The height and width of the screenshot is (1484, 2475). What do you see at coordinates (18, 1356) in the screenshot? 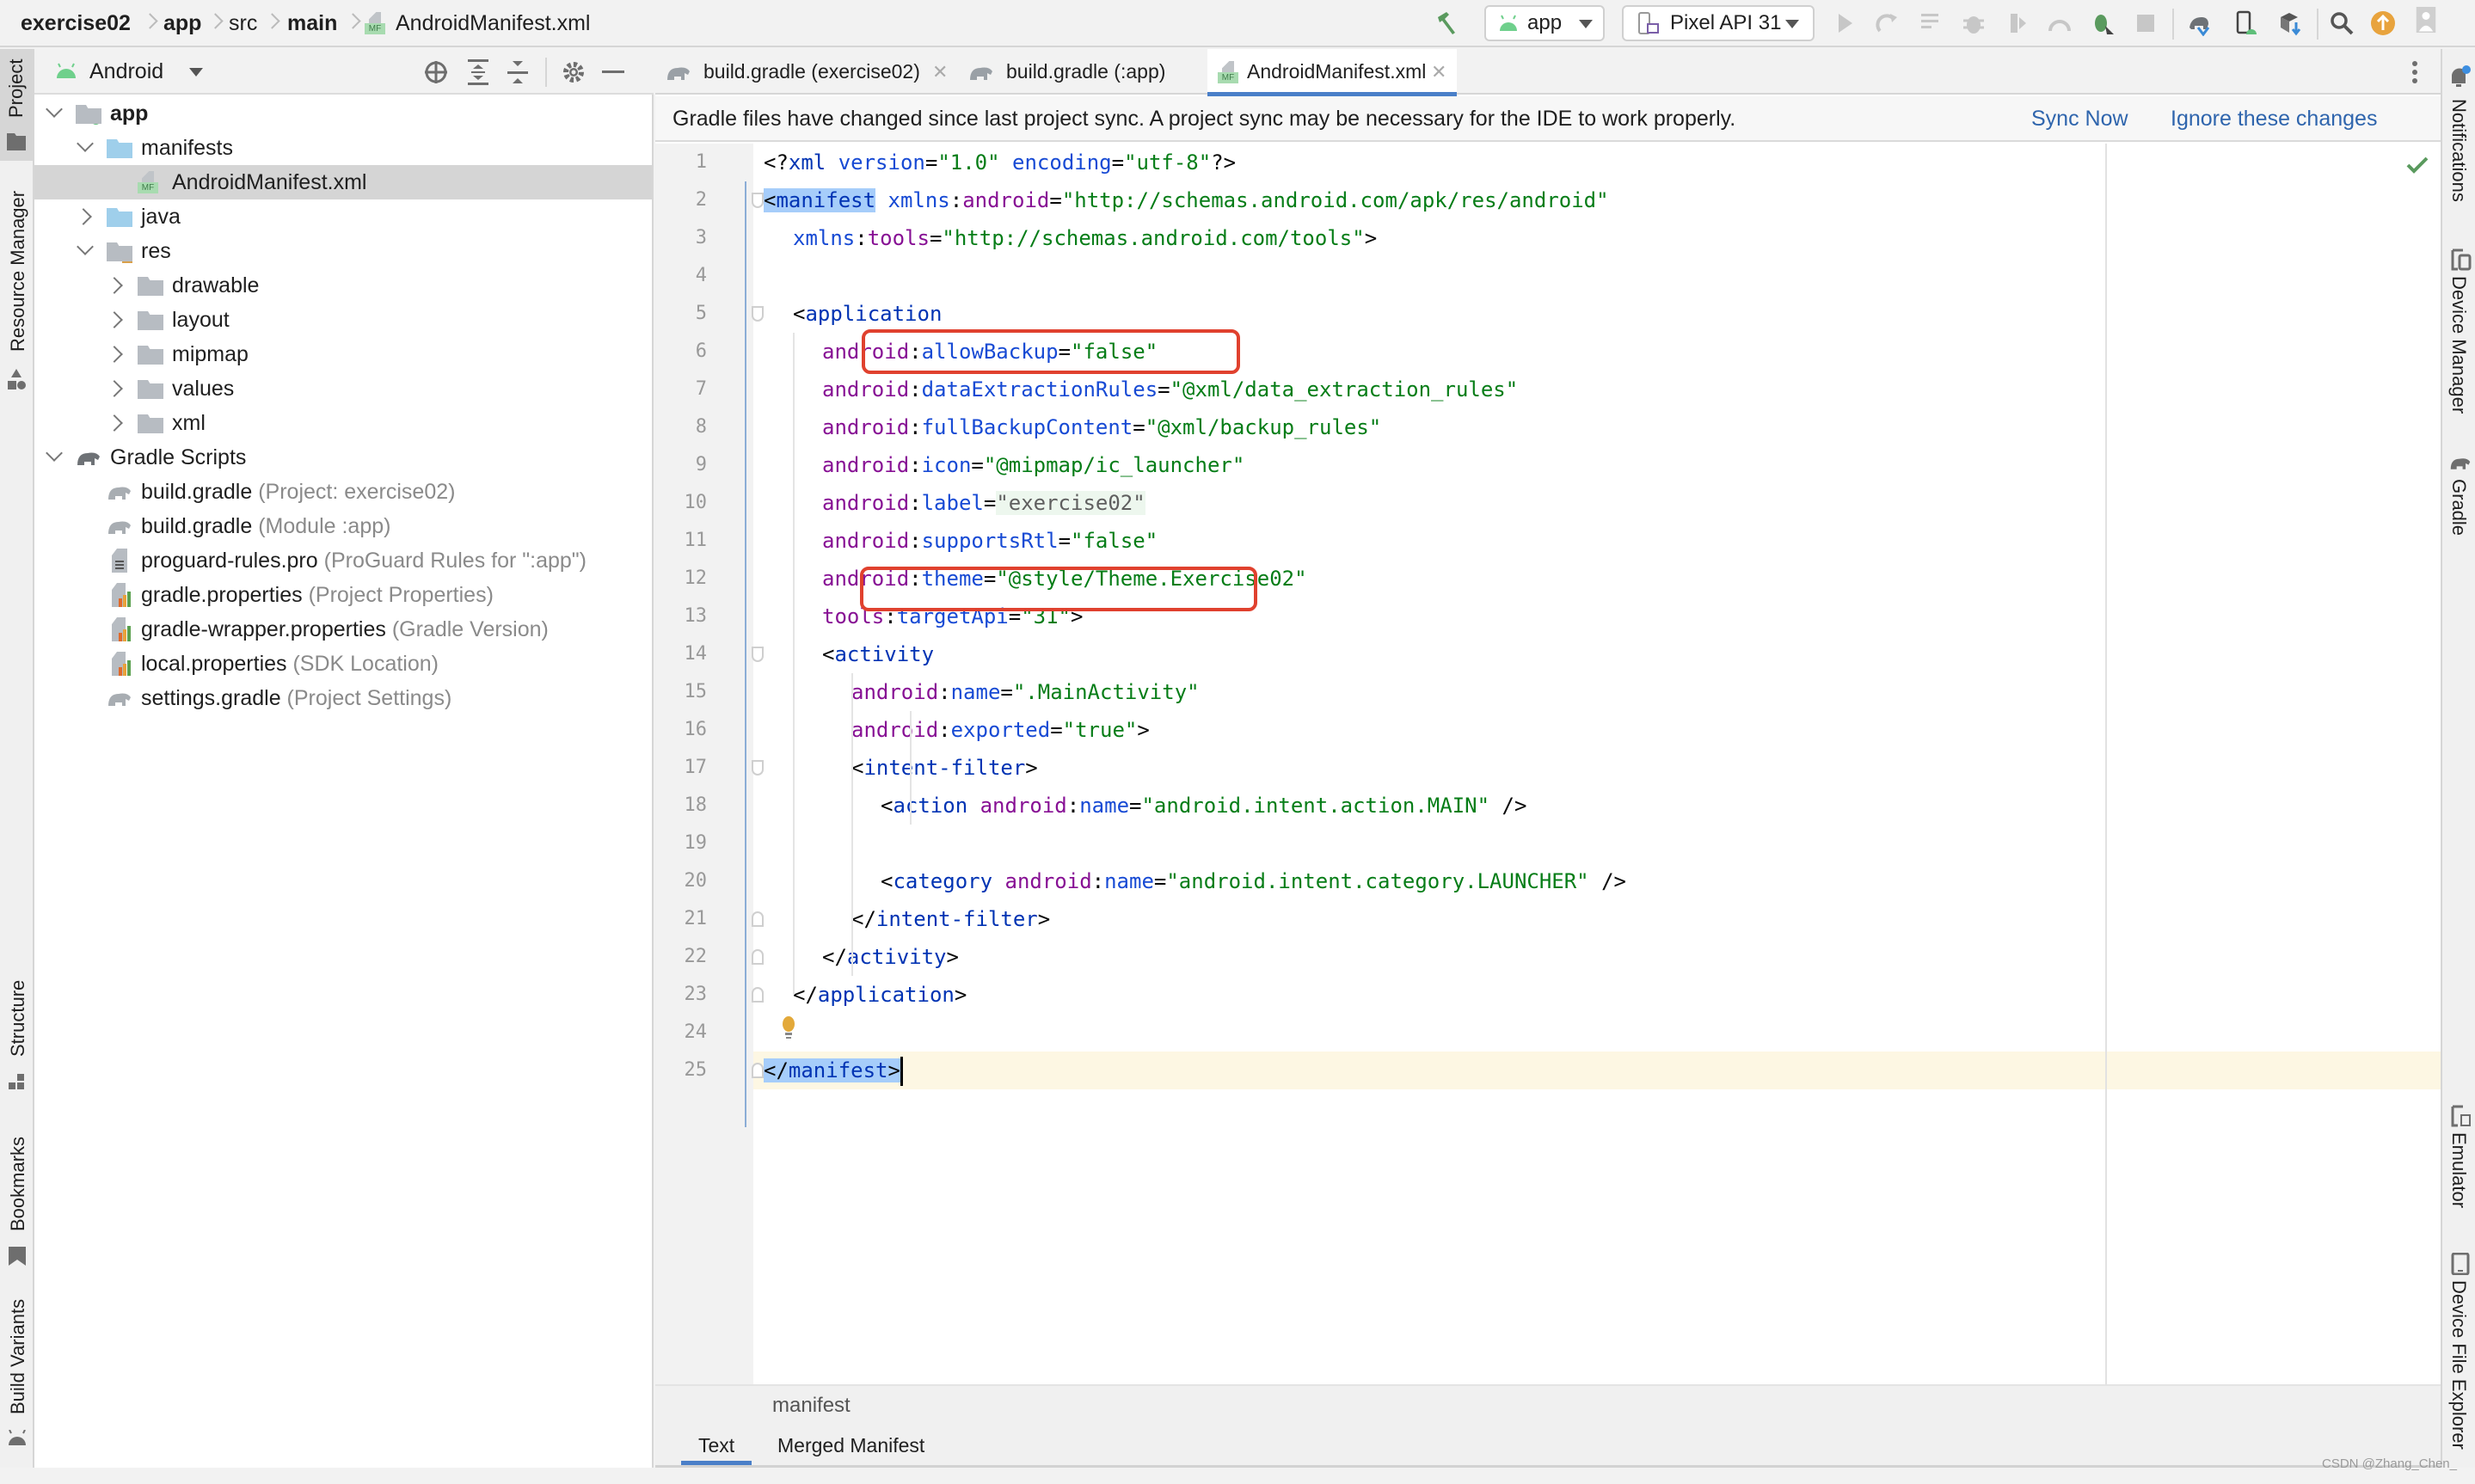
I see `tool-tab-build-variants: Build Variants` at bounding box center [18, 1356].